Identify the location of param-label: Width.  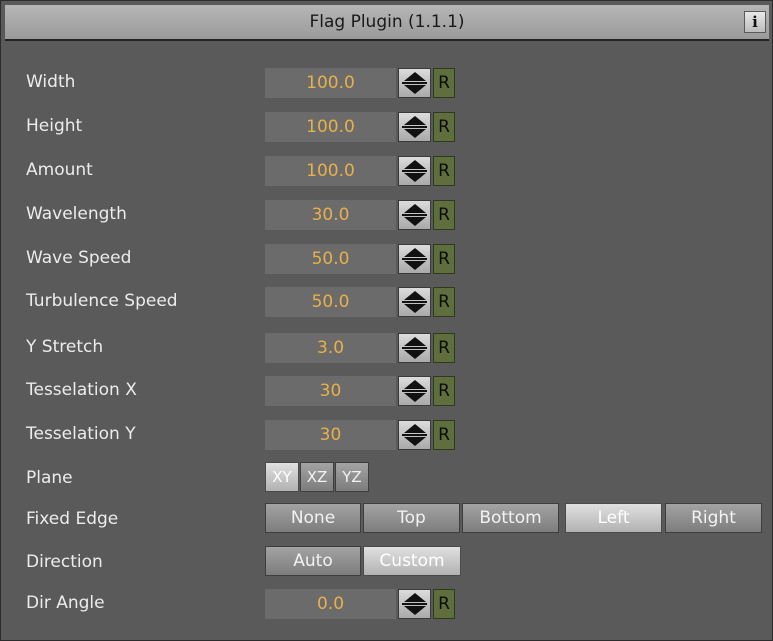
(51, 82).